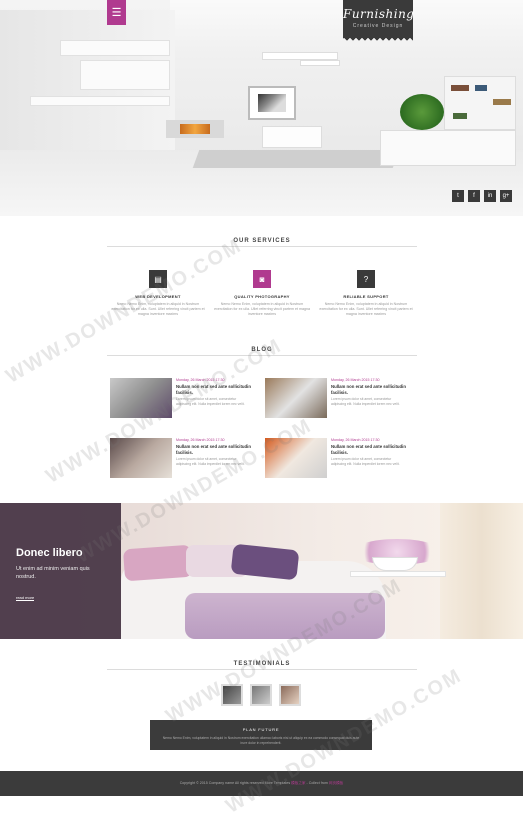  What do you see at coordinates (317, 783) in the screenshot?
I see `footer-text: - Collect from` at bounding box center [317, 783].